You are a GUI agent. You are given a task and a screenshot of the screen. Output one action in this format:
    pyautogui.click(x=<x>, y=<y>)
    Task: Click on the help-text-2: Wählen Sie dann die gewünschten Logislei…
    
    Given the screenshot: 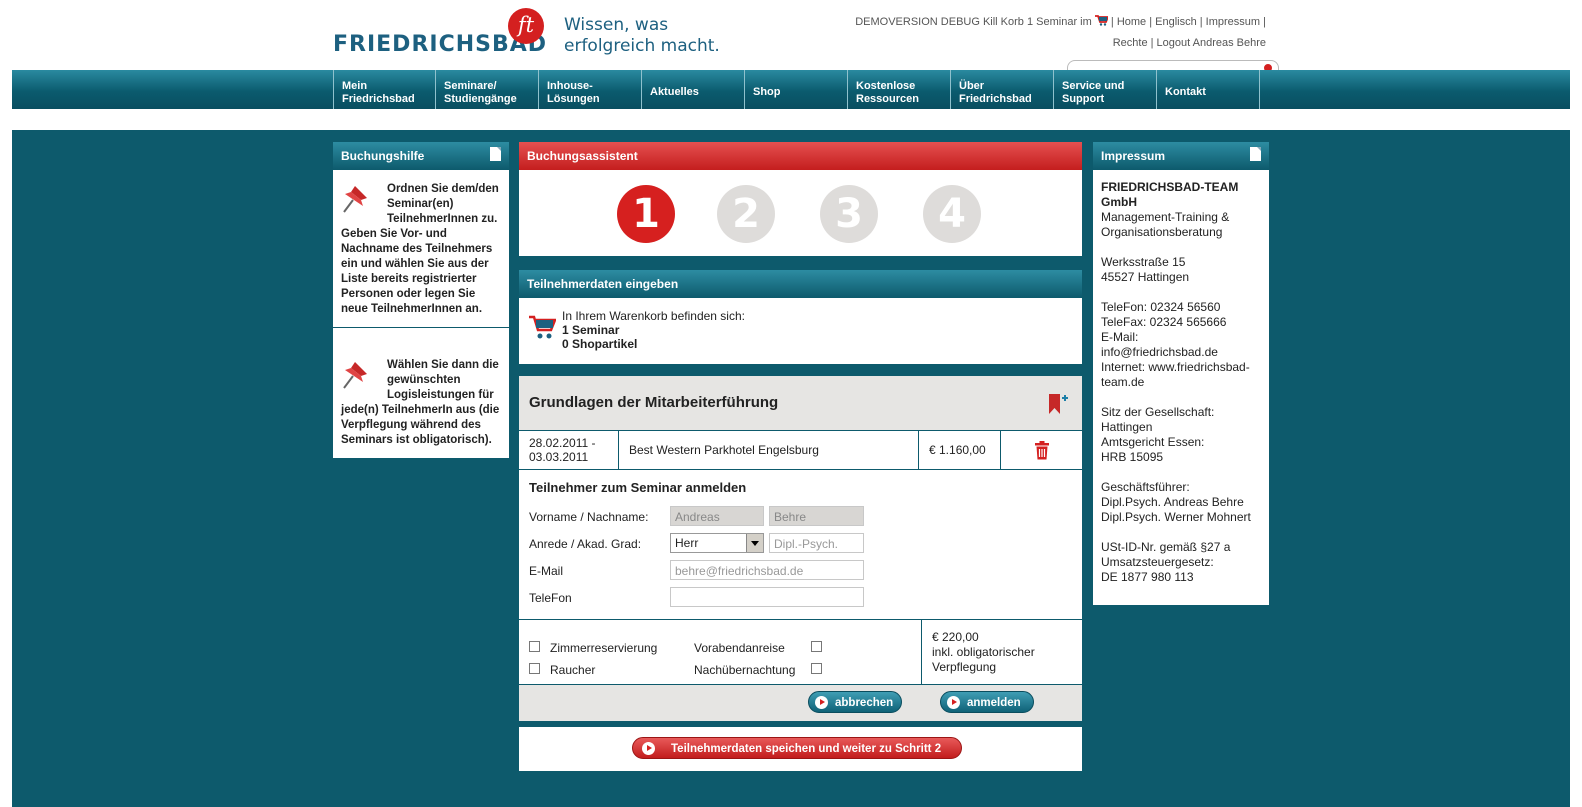 What is the action you would take?
    pyautogui.click(x=421, y=393)
    